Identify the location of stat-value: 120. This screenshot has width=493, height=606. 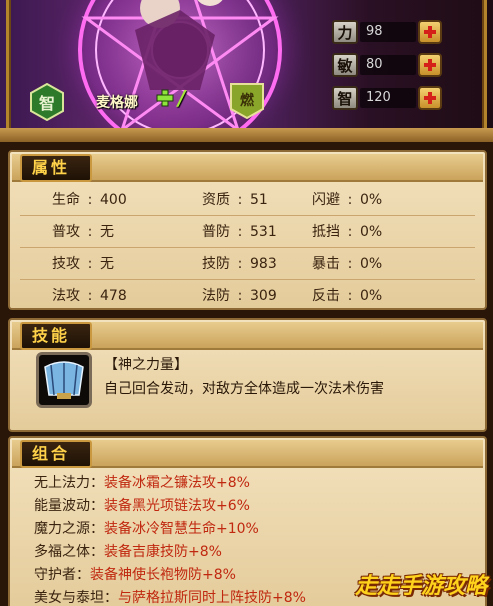
(388, 98).